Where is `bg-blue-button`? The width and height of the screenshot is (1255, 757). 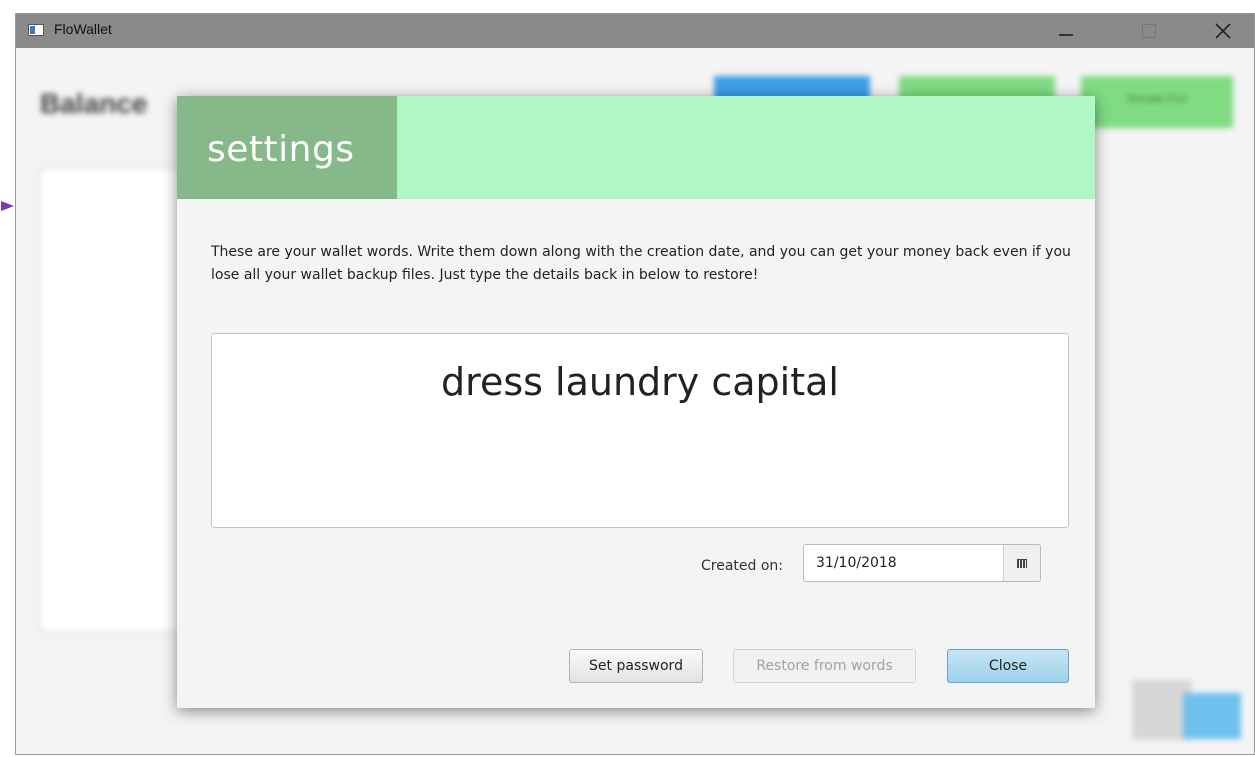
bg-blue-button is located at coordinates (1212, 716).